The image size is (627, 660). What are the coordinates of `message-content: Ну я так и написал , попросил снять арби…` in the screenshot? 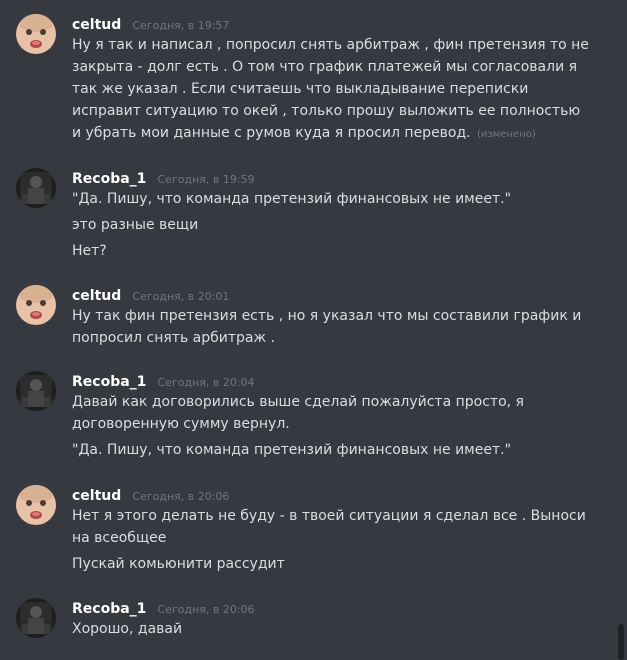 It's located at (330, 89).